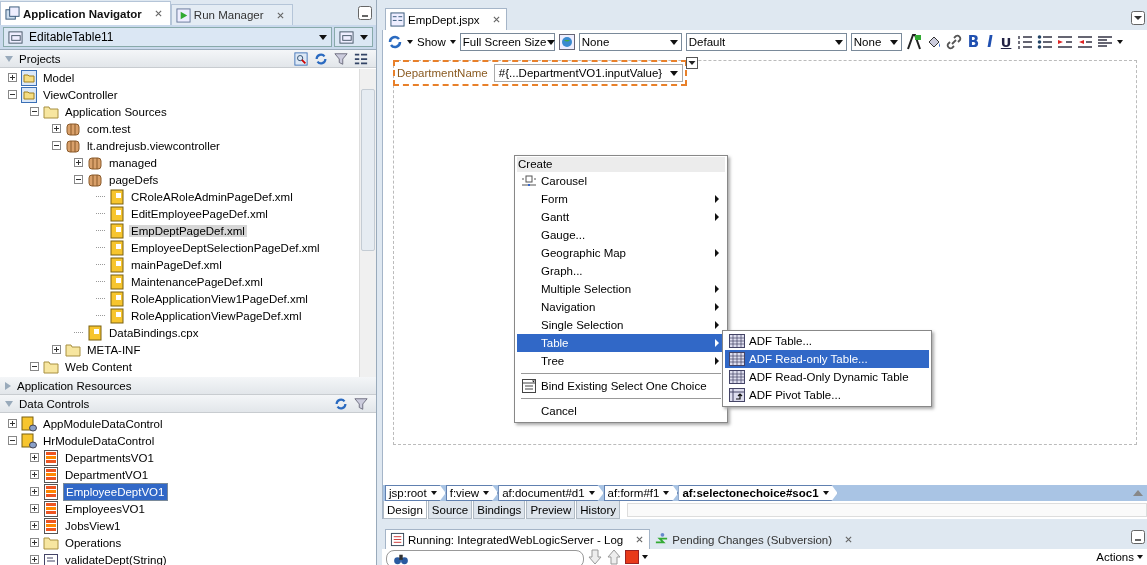  Describe the element at coordinates (621, 386) in the screenshot. I see `menu-item: Bind Existing Select One Choice` at that location.